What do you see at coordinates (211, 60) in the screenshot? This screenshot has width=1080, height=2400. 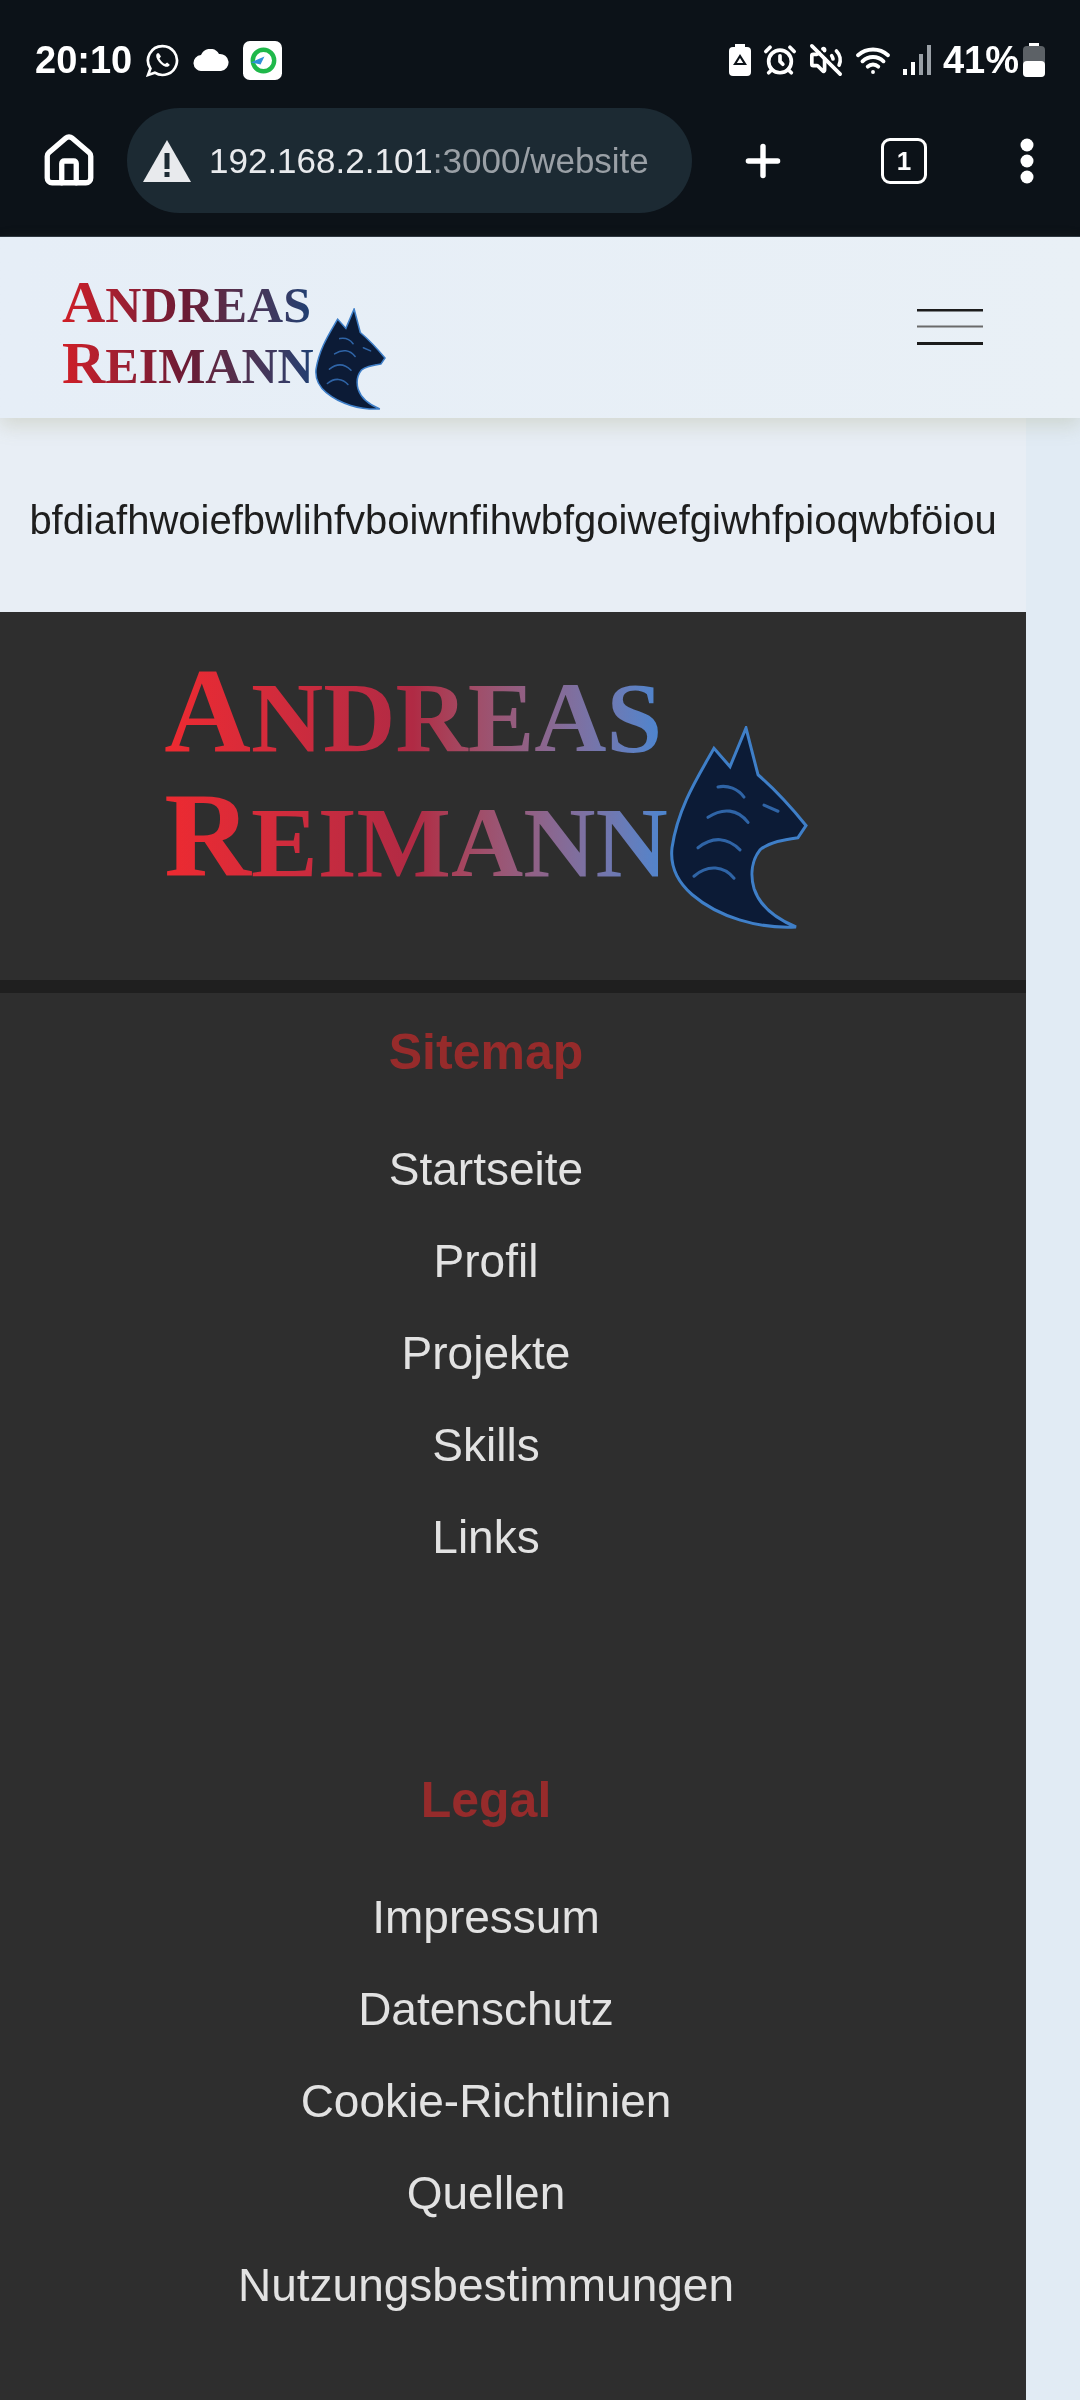 I see `cloud-icon` at bounding box center [211, 60].